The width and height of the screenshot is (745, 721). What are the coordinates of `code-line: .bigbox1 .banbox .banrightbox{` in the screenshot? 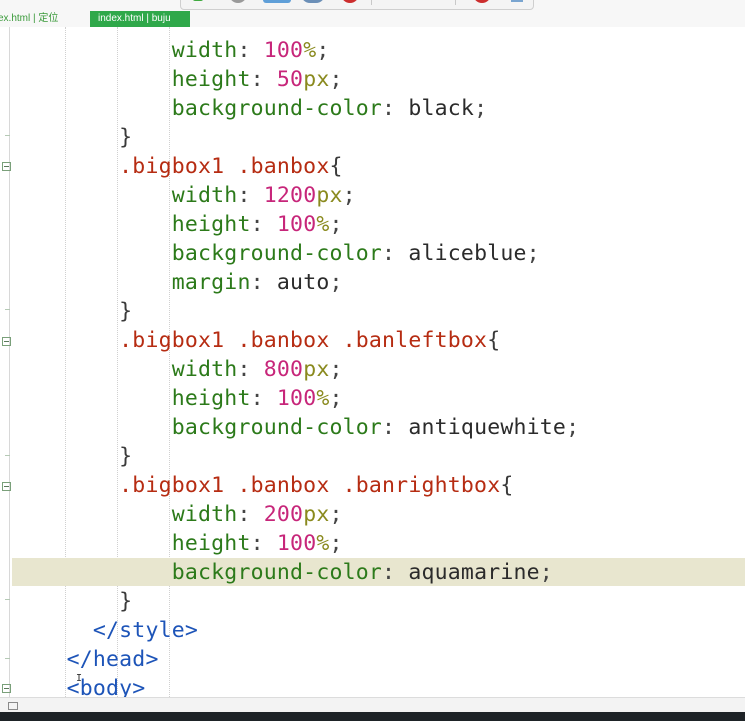 It's located at (264, 485).